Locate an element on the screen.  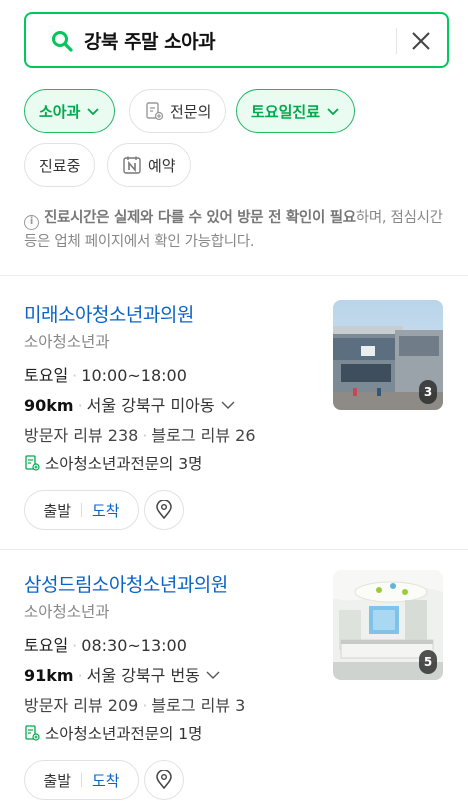
blog-reviews: 블로그 리뷰 26 is located at coordinates (203, 435).